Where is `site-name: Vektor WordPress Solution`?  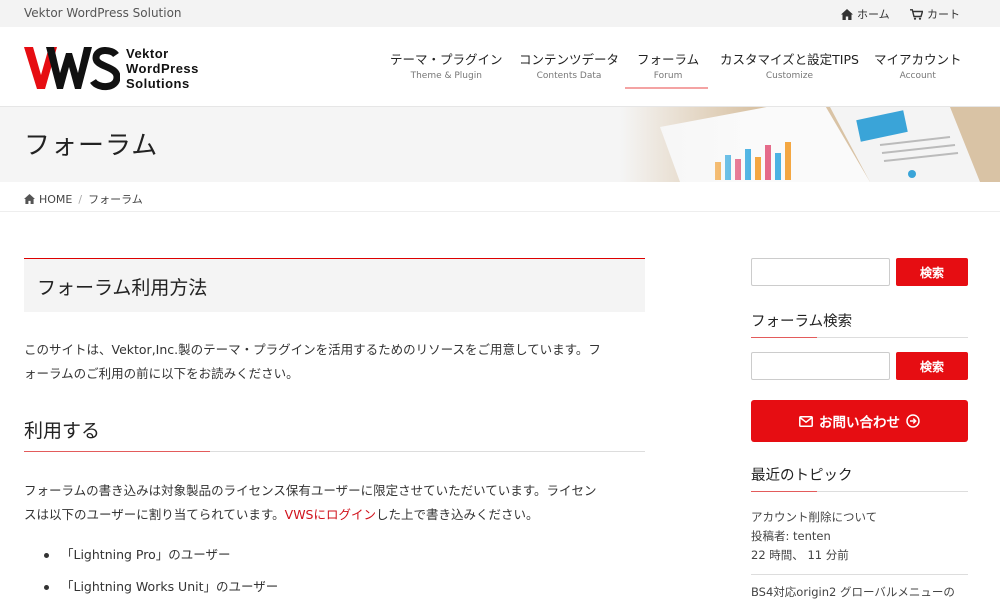 site-name: Vektor WordPress Solution is located at coordinates (103, 13).